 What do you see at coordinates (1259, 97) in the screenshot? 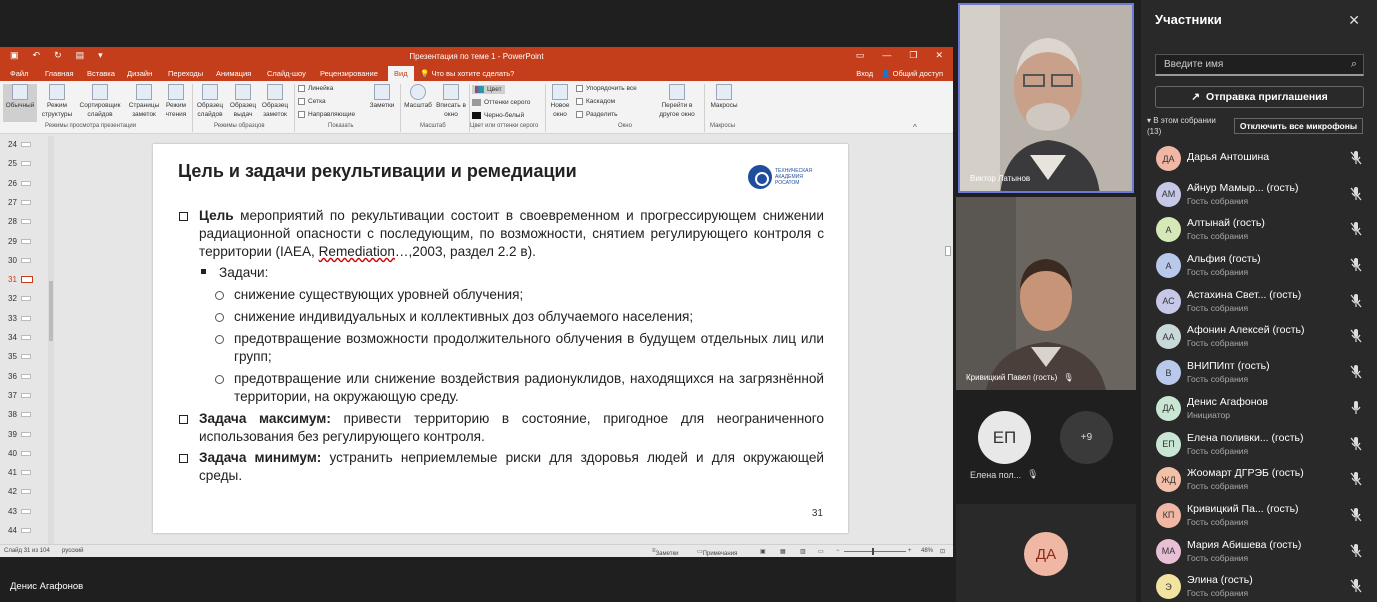
I see `send-invite-button: ↗ Отправка приглашения` at bounding box center [1259, 97].